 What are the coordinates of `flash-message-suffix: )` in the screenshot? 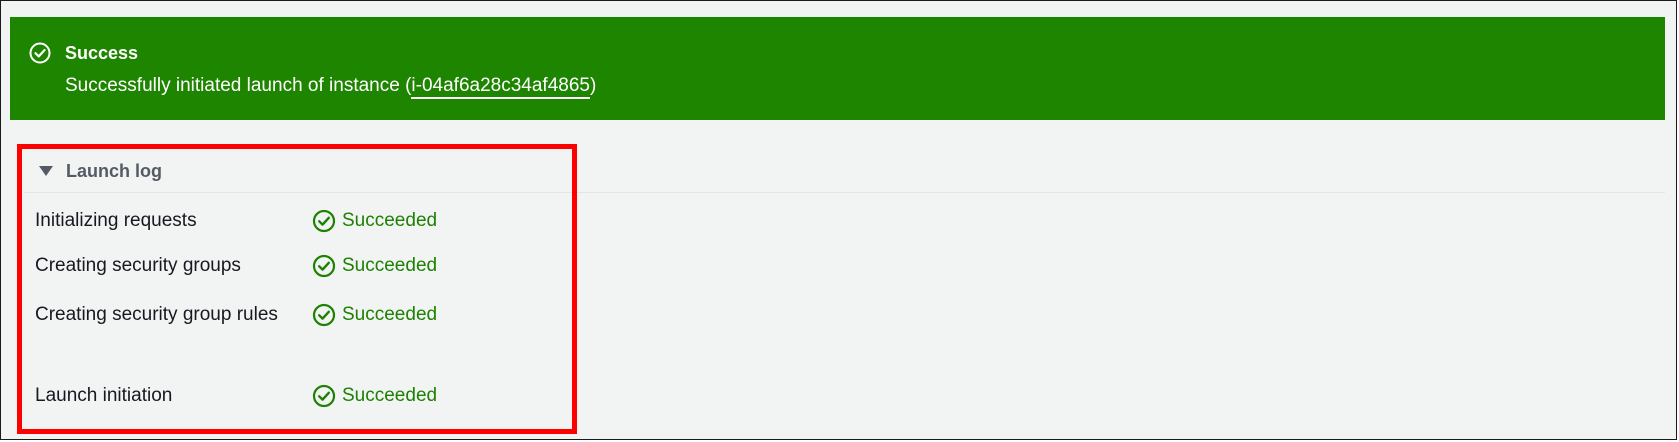 It's located at (593, 85).